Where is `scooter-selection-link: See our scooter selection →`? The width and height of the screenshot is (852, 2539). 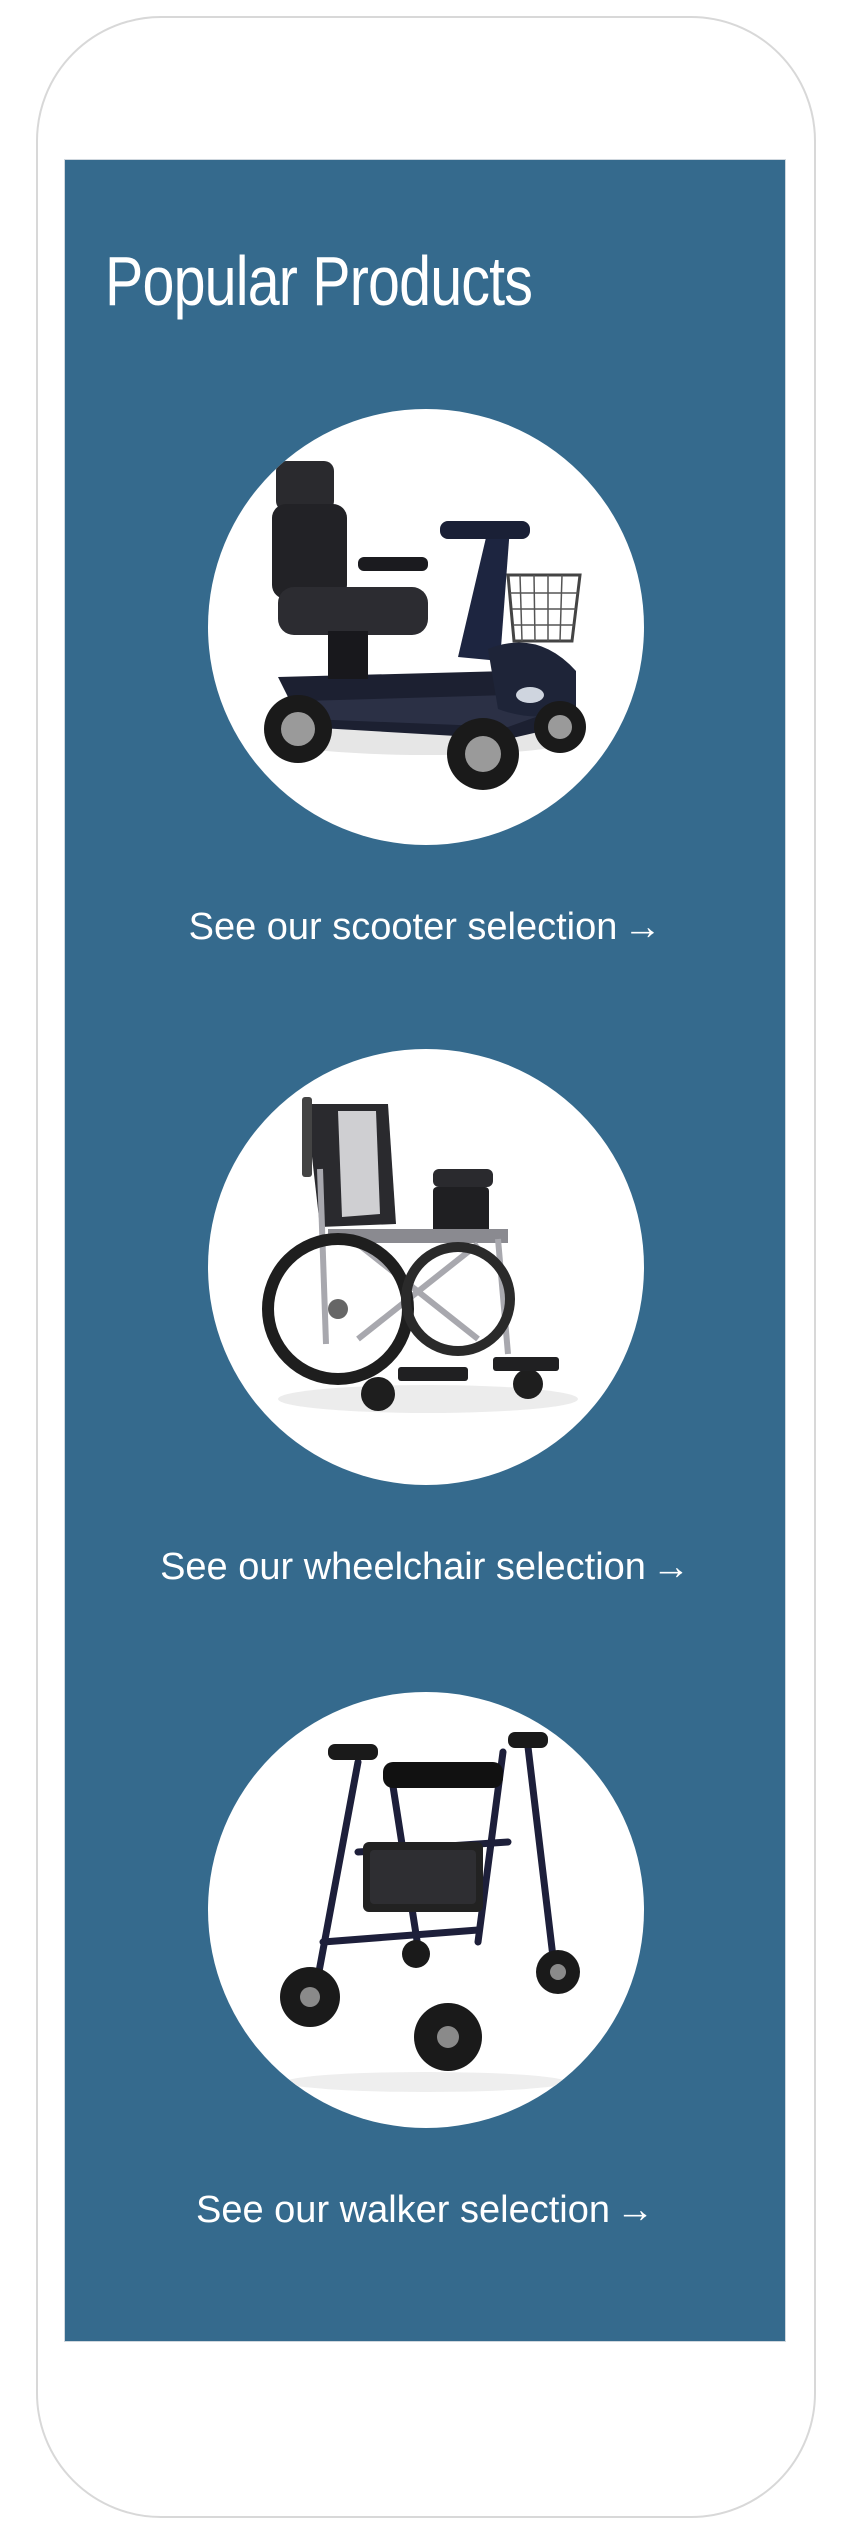
scooter-selection-link: See our scooter selection → is located at coordinates (425, 927).